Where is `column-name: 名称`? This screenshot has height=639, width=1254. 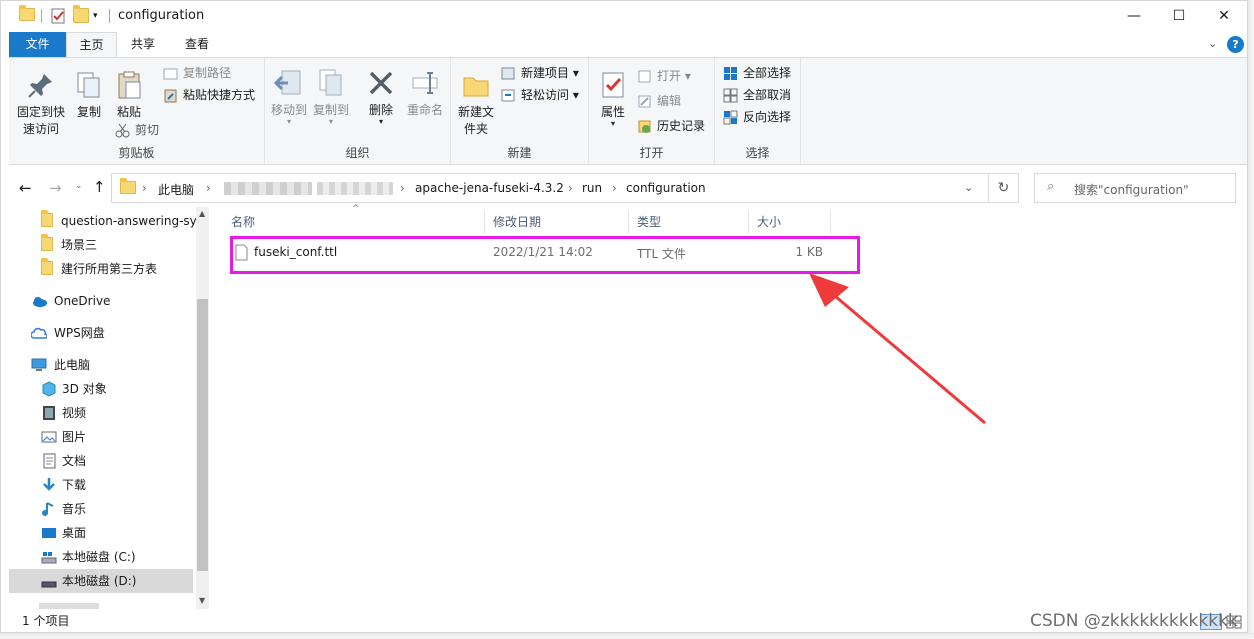 column-name: 名称 is located at coordinates (354, 222).